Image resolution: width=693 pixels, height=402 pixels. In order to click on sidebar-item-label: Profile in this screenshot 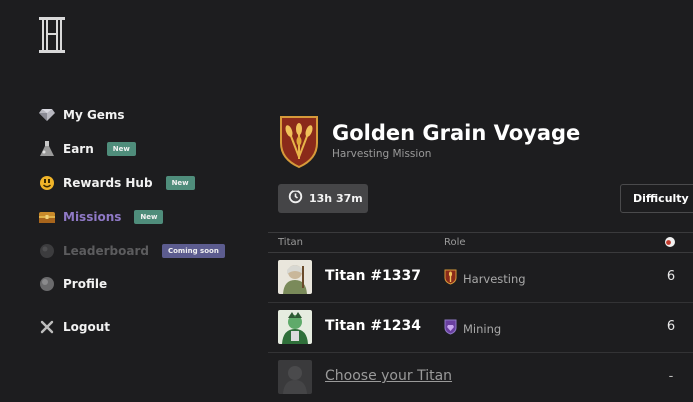, I will do `click(85, 284)`.